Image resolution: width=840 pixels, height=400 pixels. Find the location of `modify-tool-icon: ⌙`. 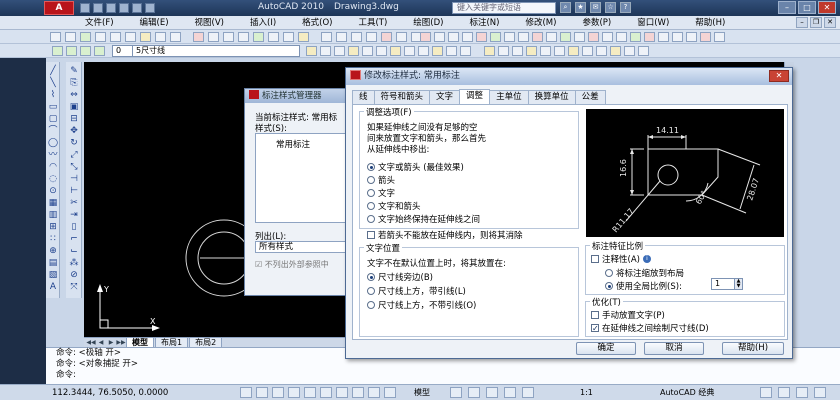

modify-tool-icon: ⌙ is located at coordinates (74, 251).